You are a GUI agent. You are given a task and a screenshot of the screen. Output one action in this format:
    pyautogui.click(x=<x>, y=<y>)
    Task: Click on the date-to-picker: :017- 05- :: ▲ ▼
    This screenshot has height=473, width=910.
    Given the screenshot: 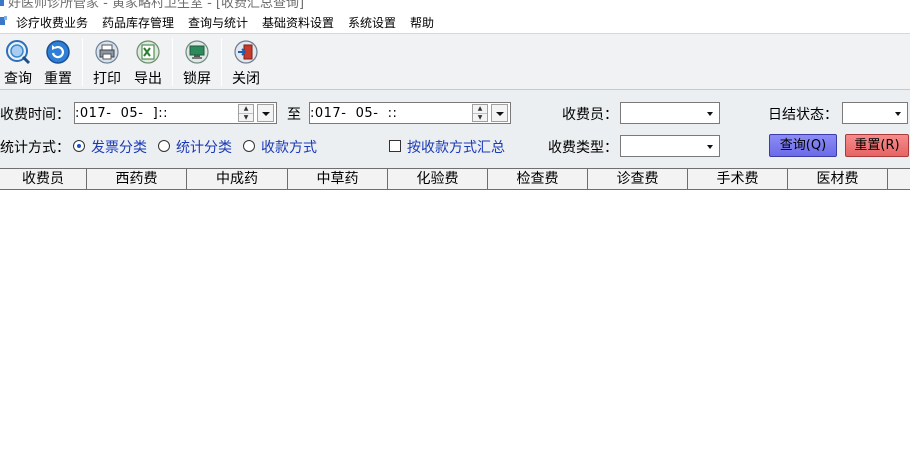 What is the action you would take?
    pyautogui.click(x=410, y=113)
    